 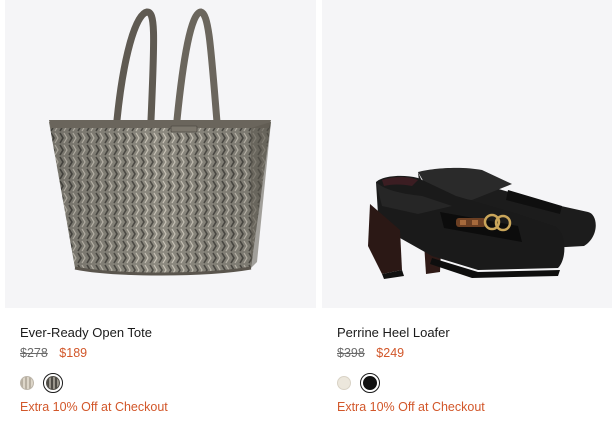 I want to click on swatch-light-monogram, so click(x=27, y=383).